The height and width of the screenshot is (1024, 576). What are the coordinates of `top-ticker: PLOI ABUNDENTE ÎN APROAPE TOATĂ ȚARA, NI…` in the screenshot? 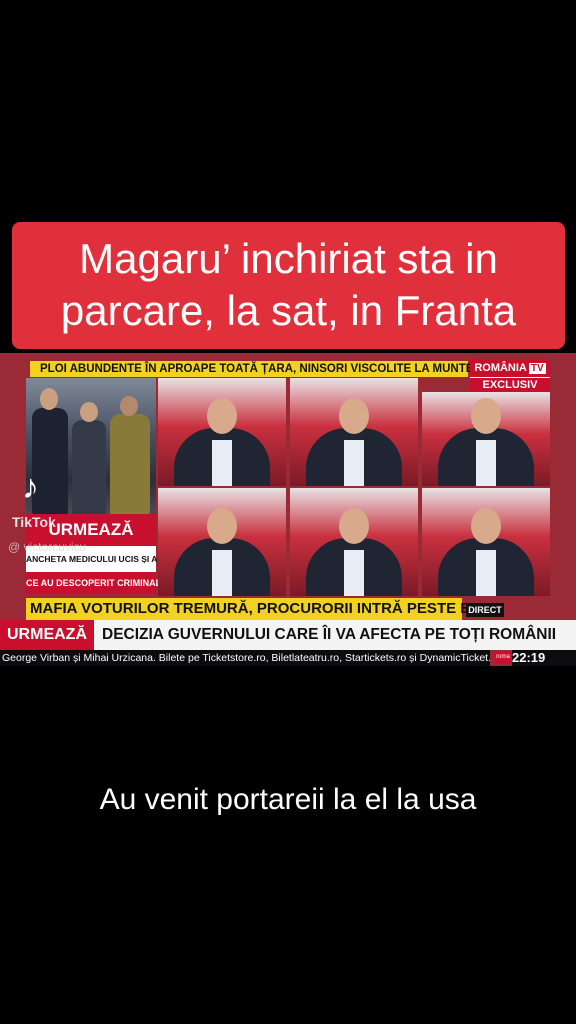 It's located at (251, 369).